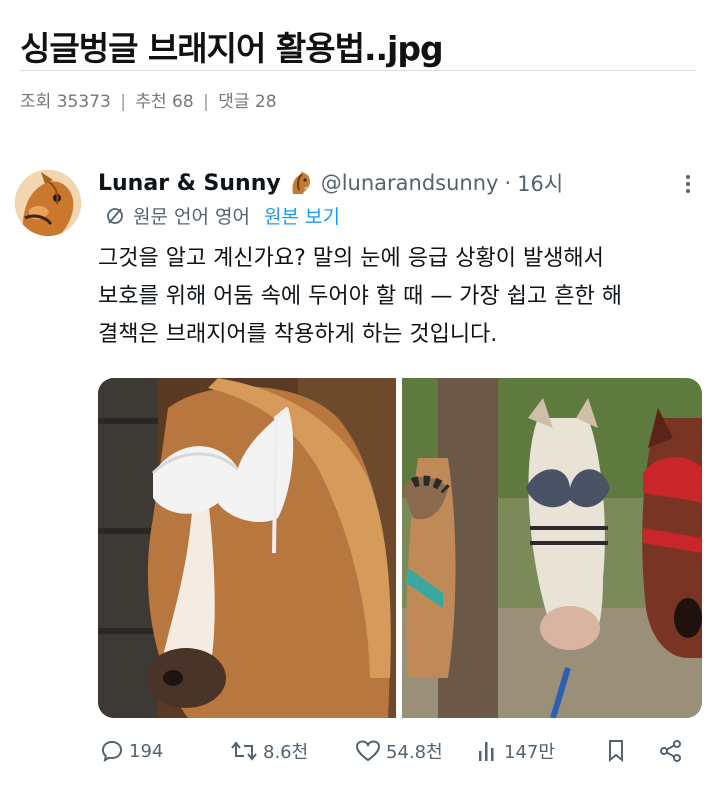  Describe the element at coordinates (414, 752) in the screenshot. I see `like-count: 54.8천` at that location.